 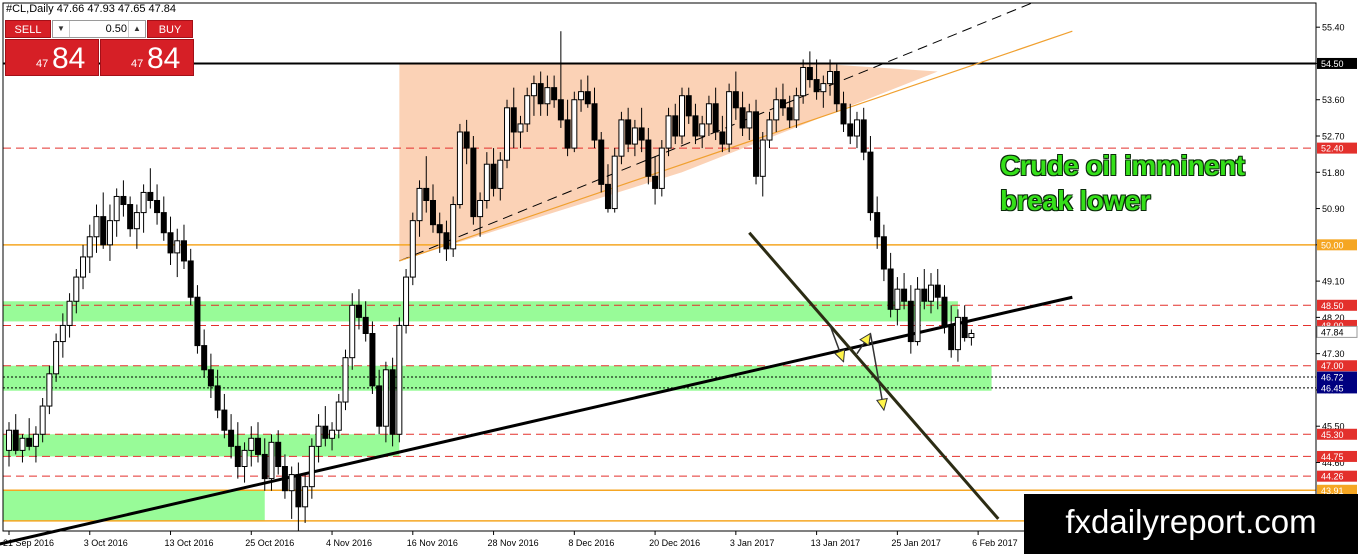 What do you see at coordinates (100, 29) in the screenshot?
I see `lot-size-input` at bounding box center [100, 29].